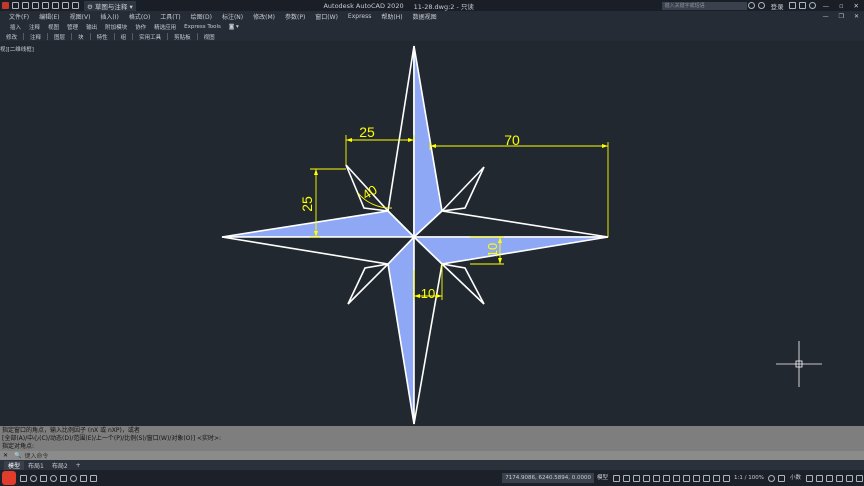 The height and width of the screenshot is (486, 864). I want to click on isolate-objects-icon, so click(829, 478).